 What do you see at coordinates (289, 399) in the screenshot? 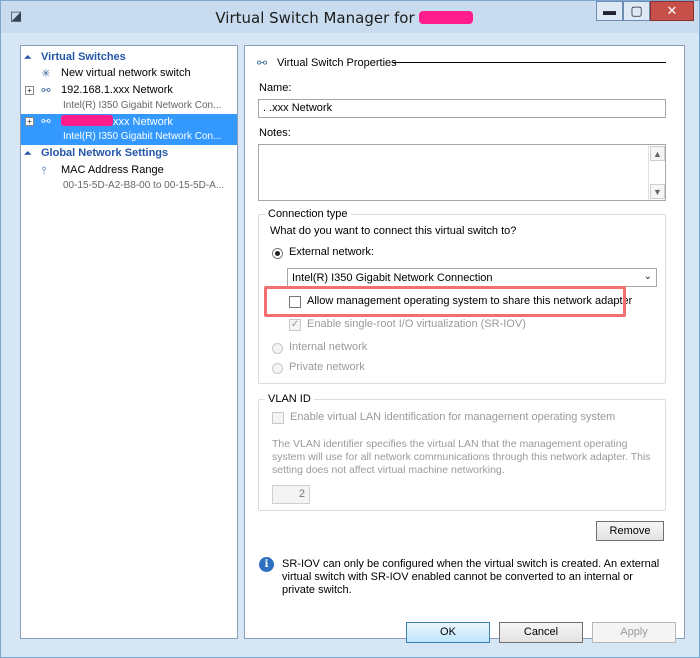
I see `vlan-id-title: VLAN ID` at bounding box center [289, 399].